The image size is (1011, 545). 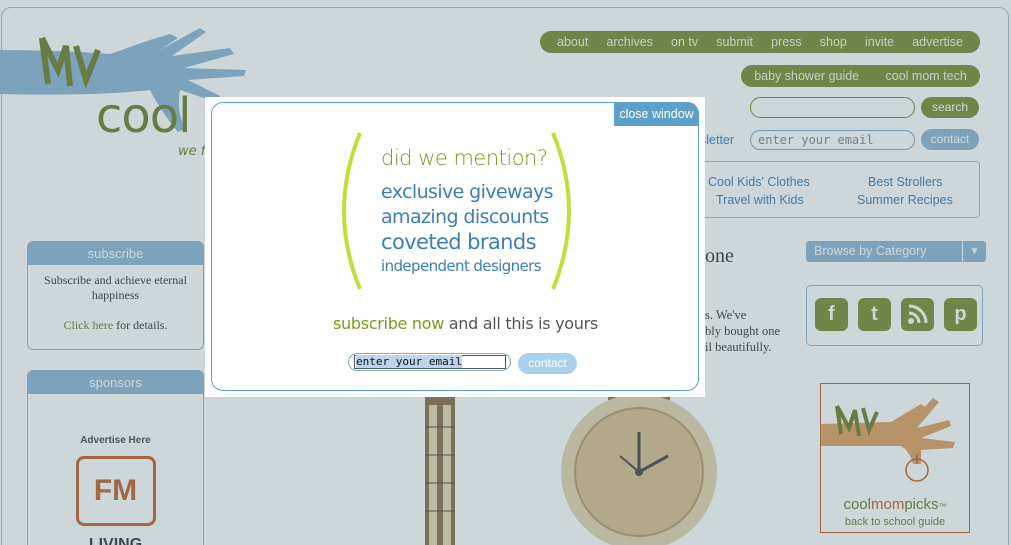 I want to click on modal-headline: did we mention?, so click(x=464, y=158).